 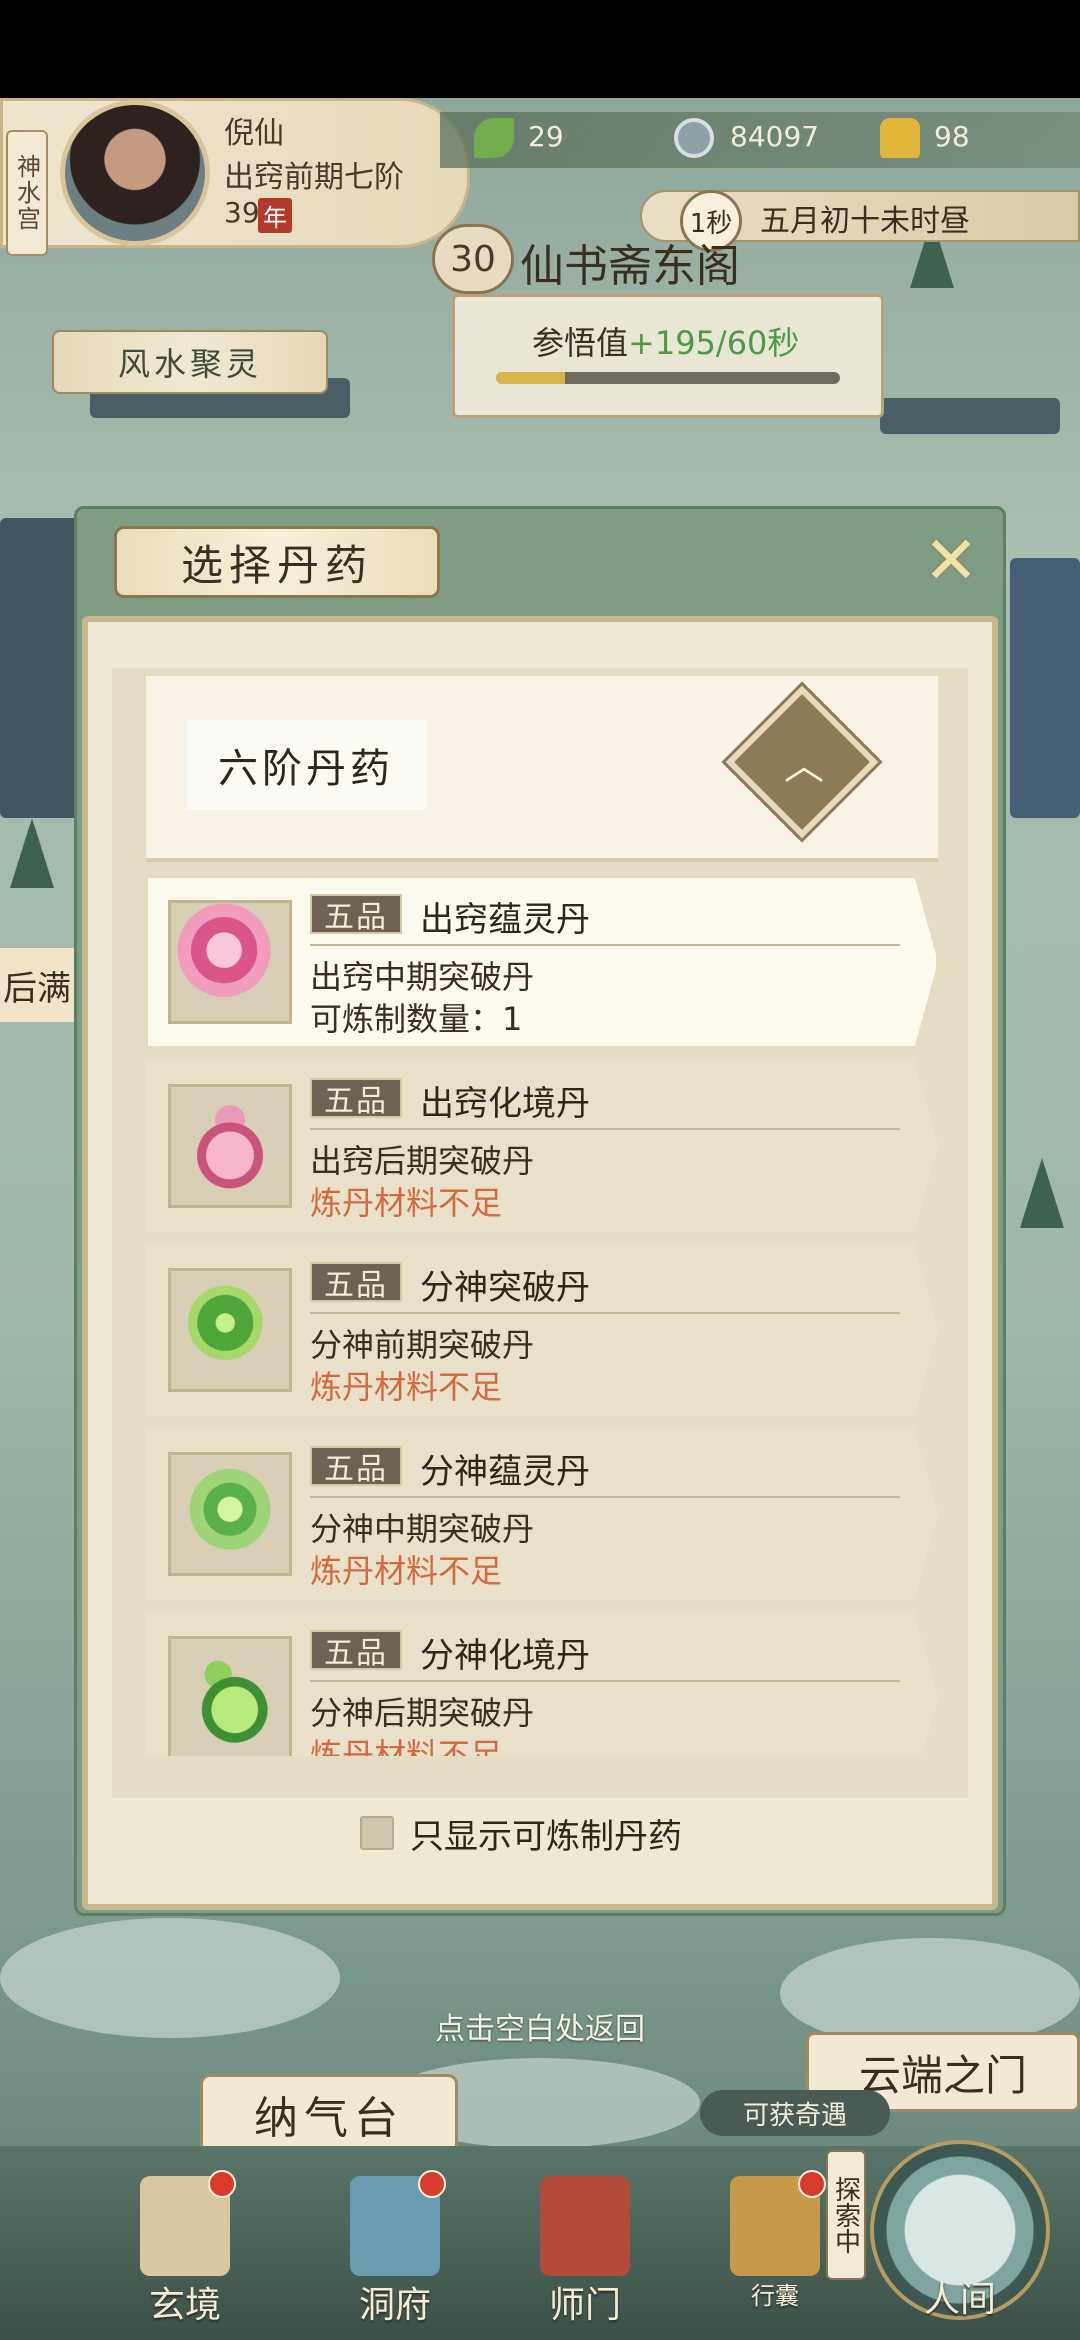 What do you see at coordinates (505, 1104) in the screenshot?
I see `pill-name: 出窍化境丹` at bounding box center [505, 1104].